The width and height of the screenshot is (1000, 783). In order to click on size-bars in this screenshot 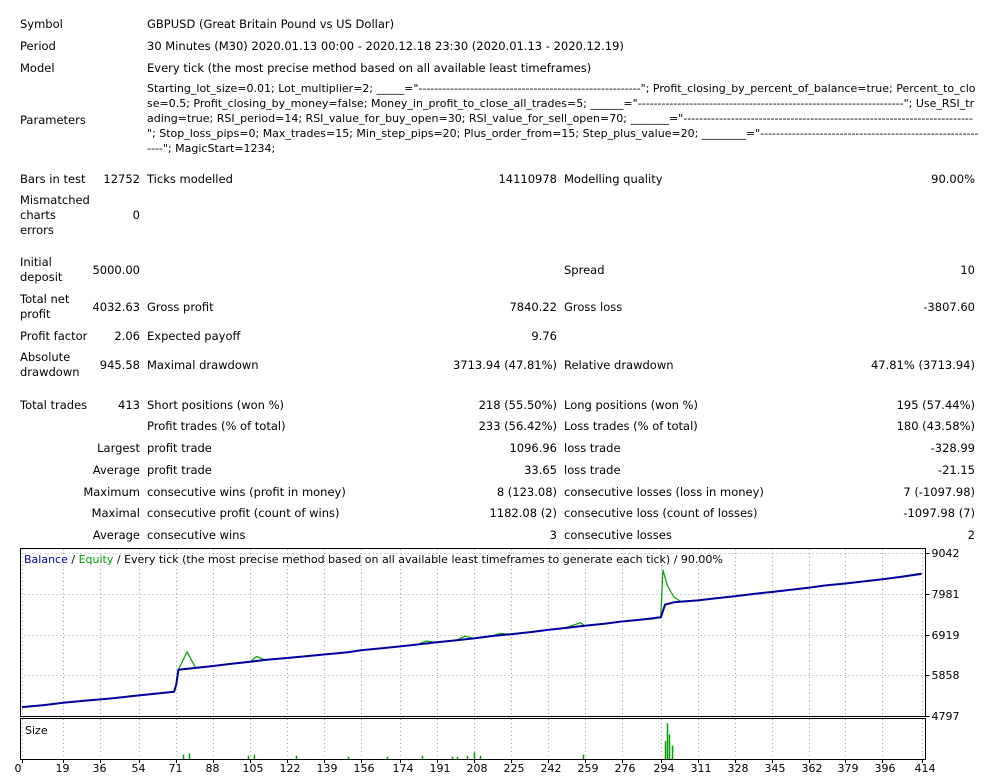, I will do `click(428, 741)`.